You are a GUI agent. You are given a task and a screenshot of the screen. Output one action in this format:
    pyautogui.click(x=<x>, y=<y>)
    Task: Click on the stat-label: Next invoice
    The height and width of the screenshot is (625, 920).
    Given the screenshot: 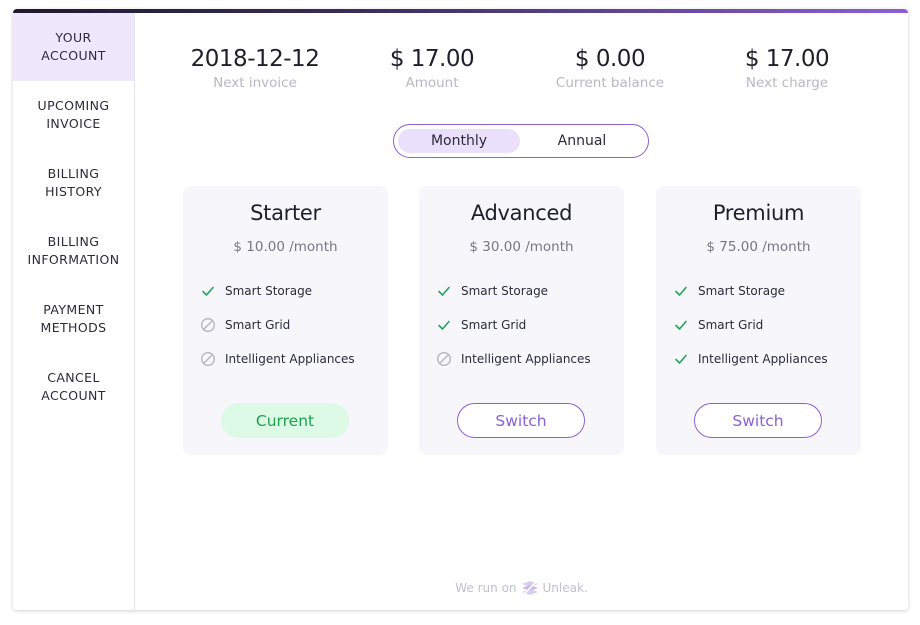 What is the action you would take?
    pyautogui.click(x=255, y=83)
    